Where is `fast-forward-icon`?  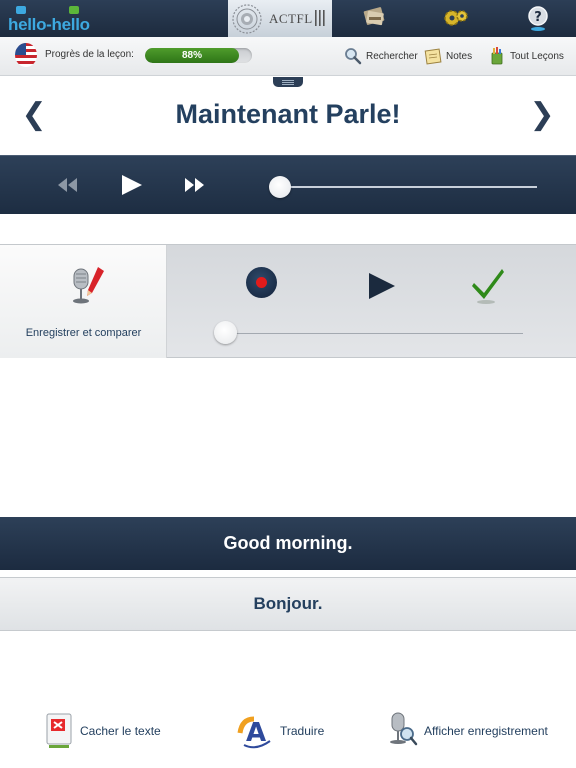
fast-forward-icon is located at coordinates (195, 185).